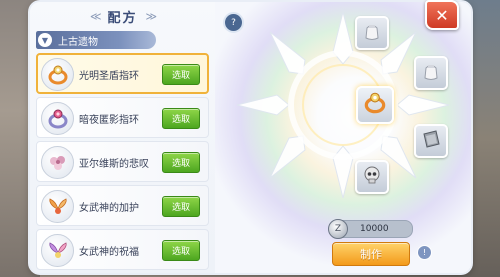  I want to click on dialog-header: ≪ 配方 ≫, so click(122, 16).